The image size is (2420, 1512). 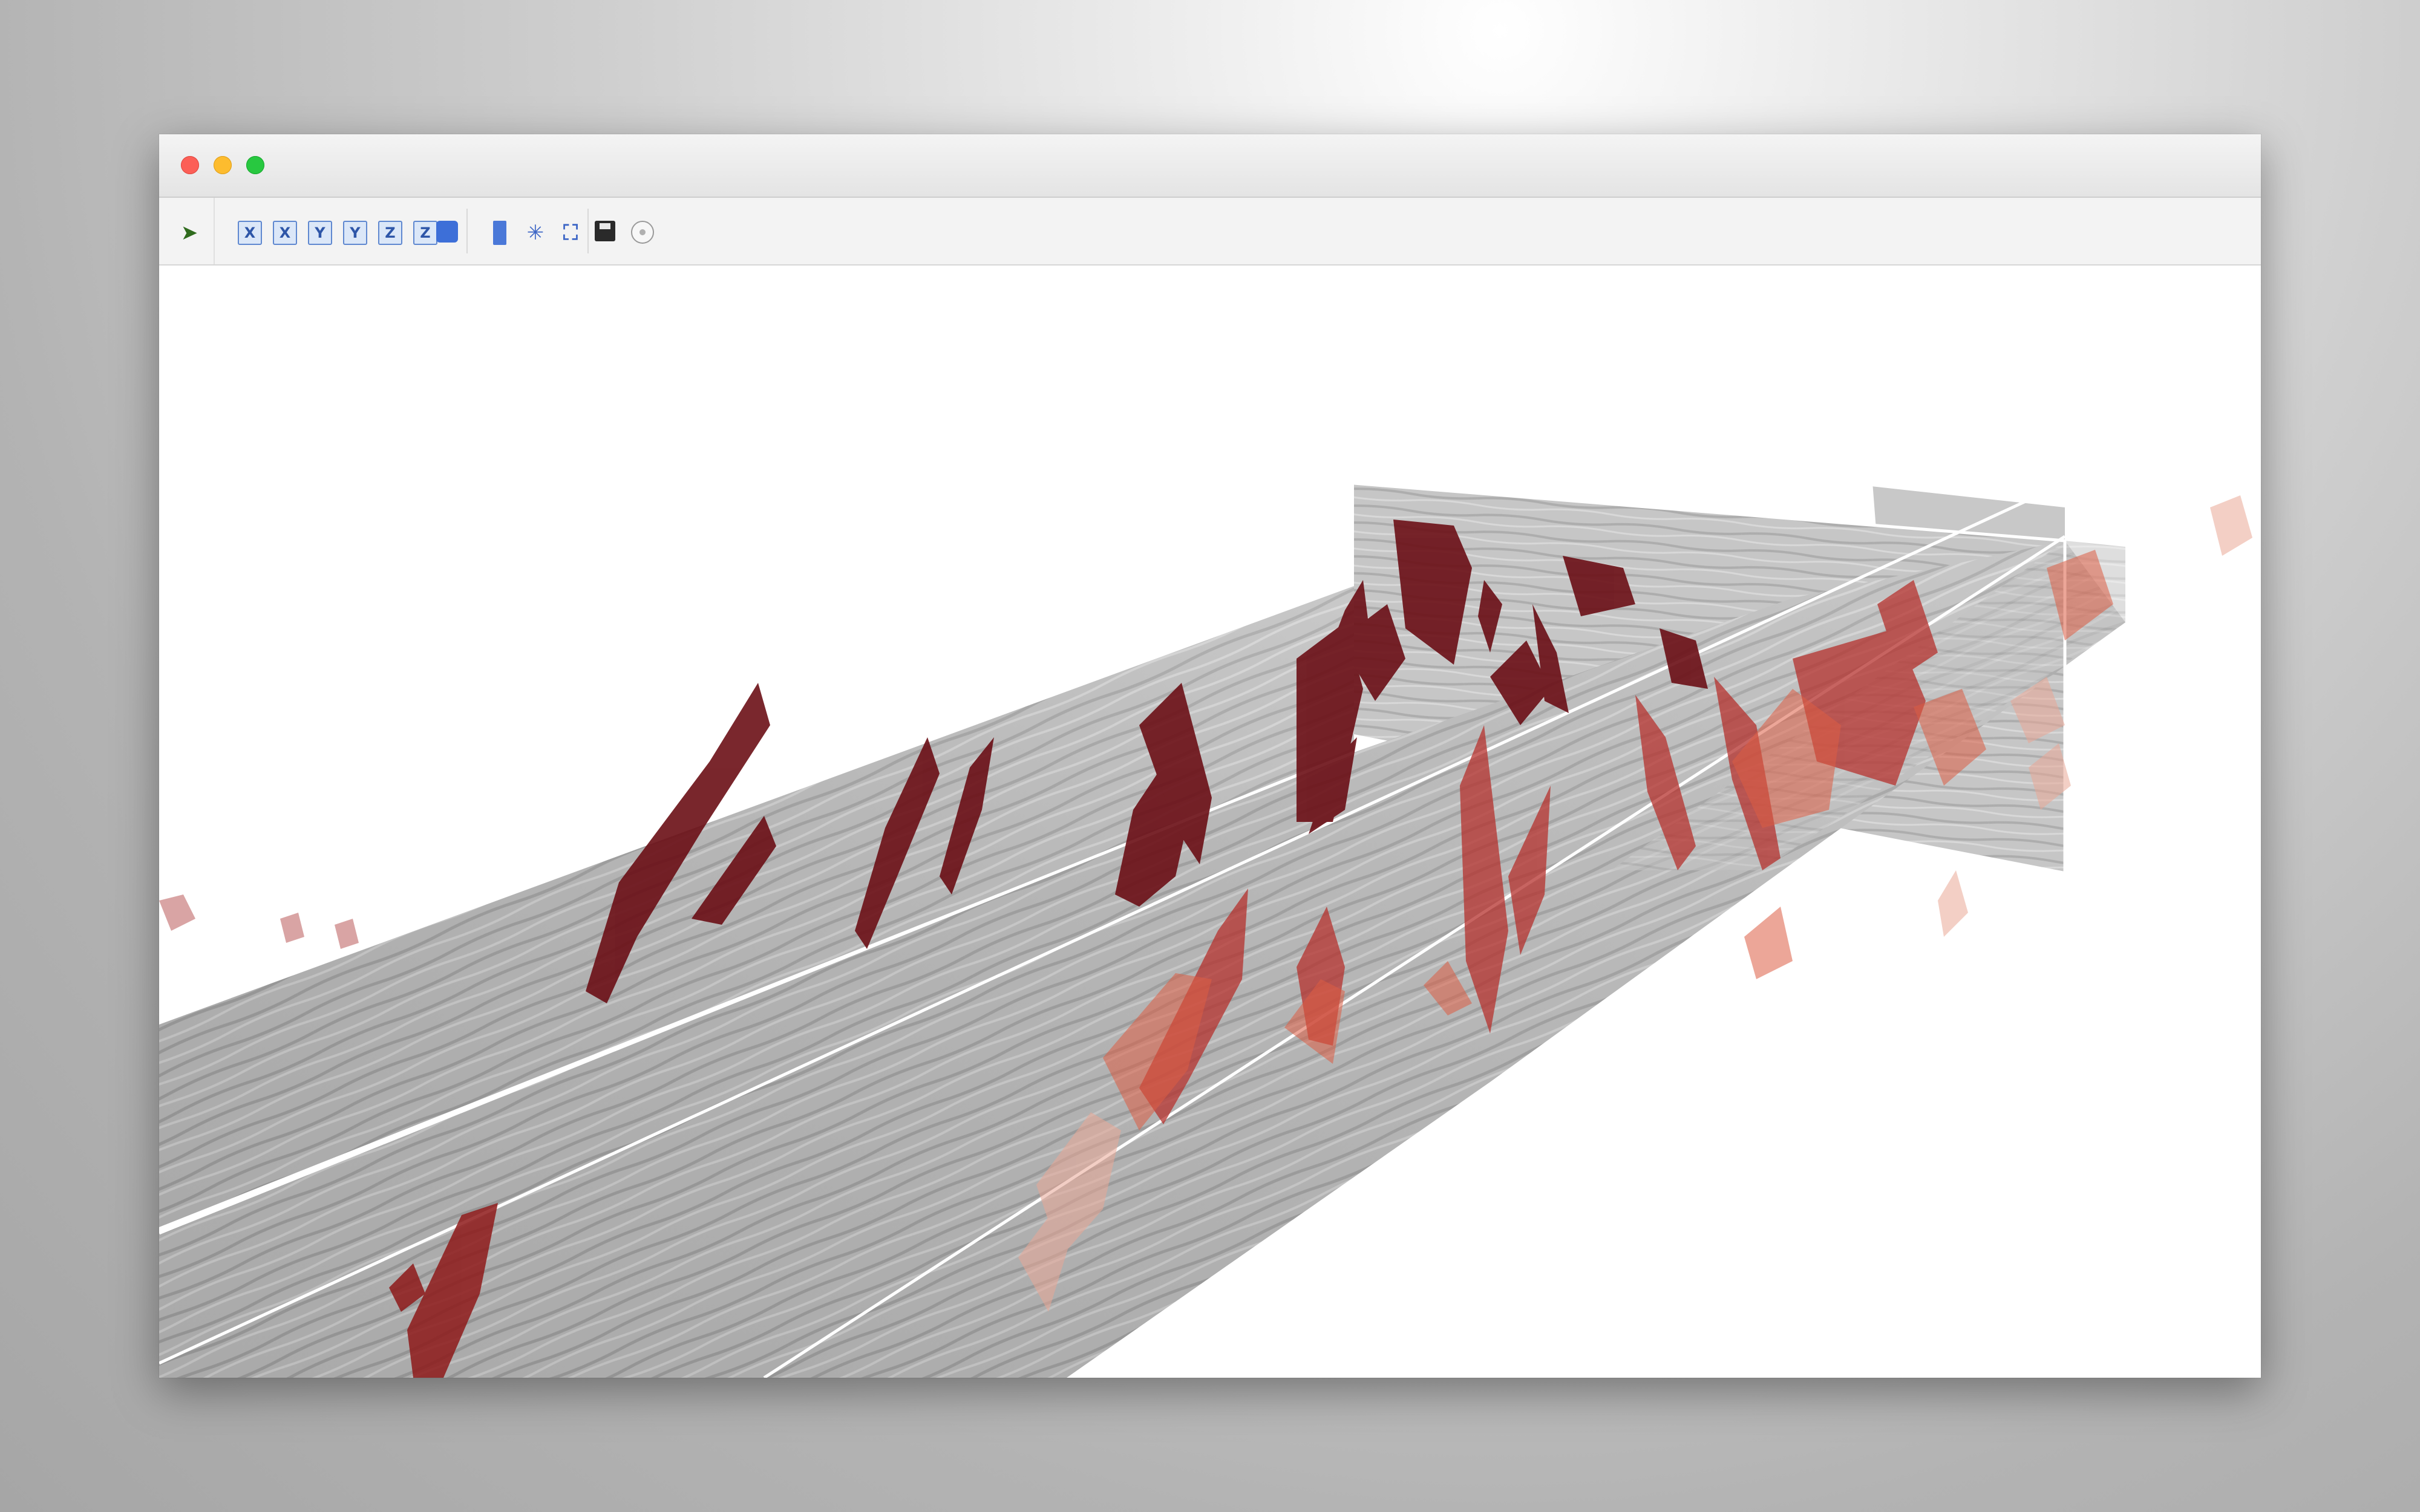 I want to click on view-y-positive-button: Y, so click(x=320, y=233).